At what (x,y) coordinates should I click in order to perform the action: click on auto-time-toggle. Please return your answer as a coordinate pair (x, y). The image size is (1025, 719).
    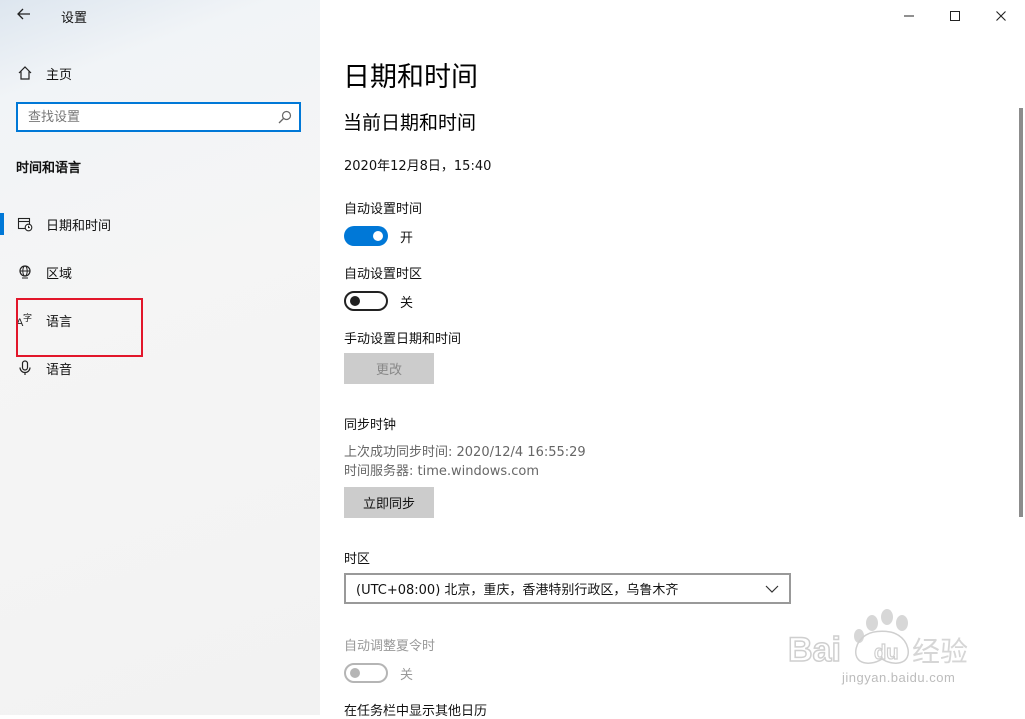
    Looking at the image, I should click on (366, 236).